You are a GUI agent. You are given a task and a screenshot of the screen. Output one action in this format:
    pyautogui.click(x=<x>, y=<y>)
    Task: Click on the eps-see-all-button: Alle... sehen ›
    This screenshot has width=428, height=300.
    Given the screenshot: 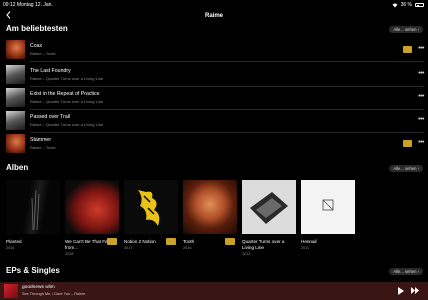 What is the action you would take?
    pyautogui.click(x=406, y=272)
    